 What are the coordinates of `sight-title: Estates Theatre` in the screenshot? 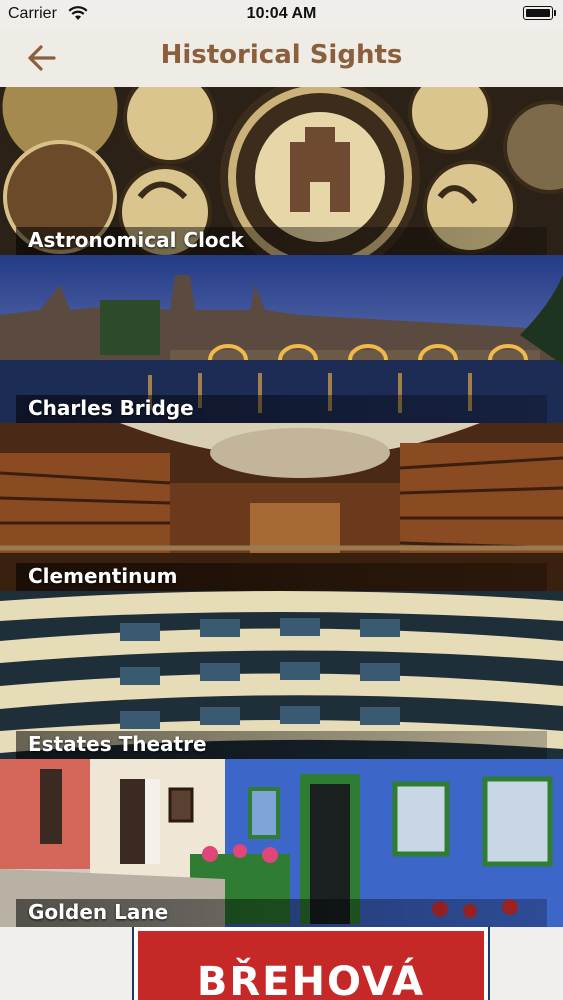 It's located at (117, 744).